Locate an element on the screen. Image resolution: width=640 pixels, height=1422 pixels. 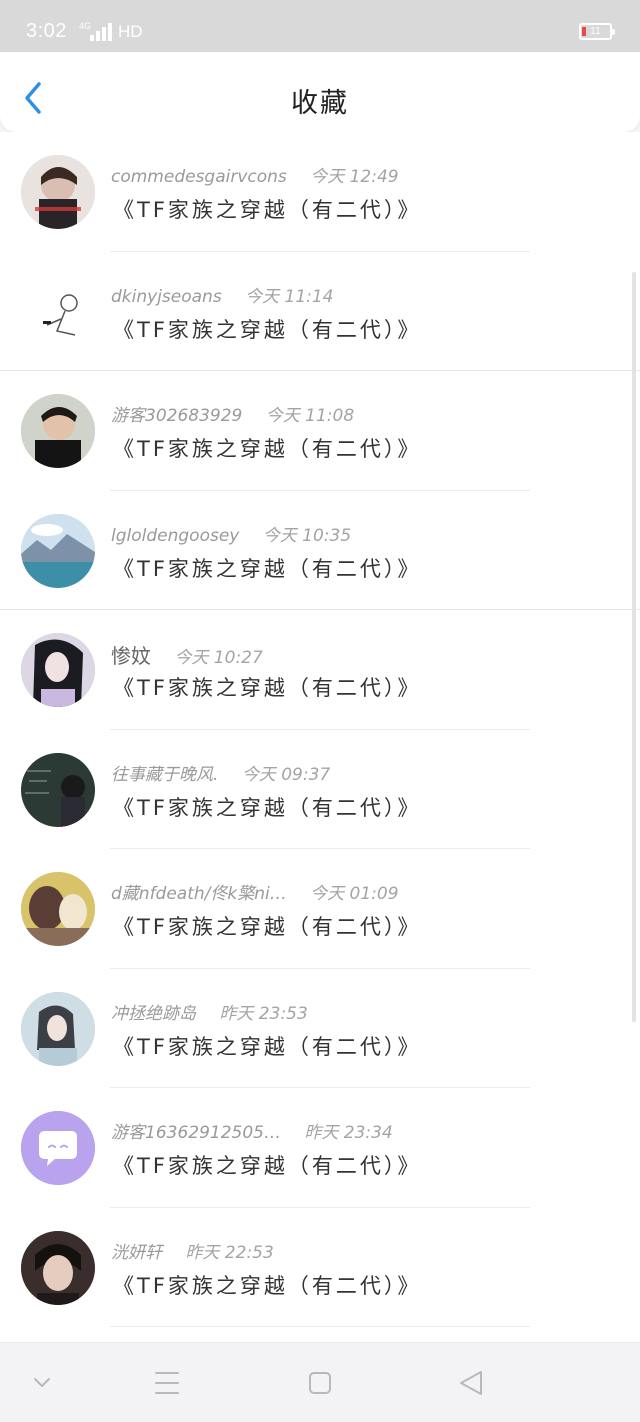
item-time: 今天 01:09 is located at coordinates (354, 894).